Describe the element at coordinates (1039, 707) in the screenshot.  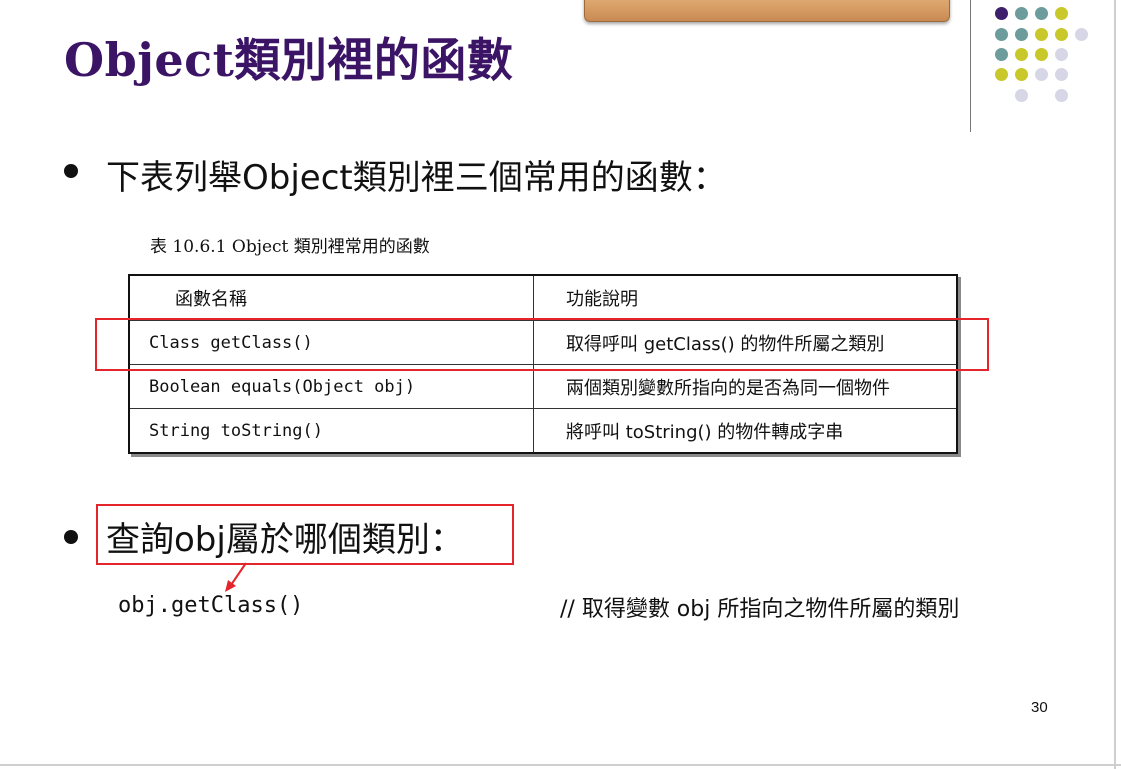
I see `page-number: 30` at that location.